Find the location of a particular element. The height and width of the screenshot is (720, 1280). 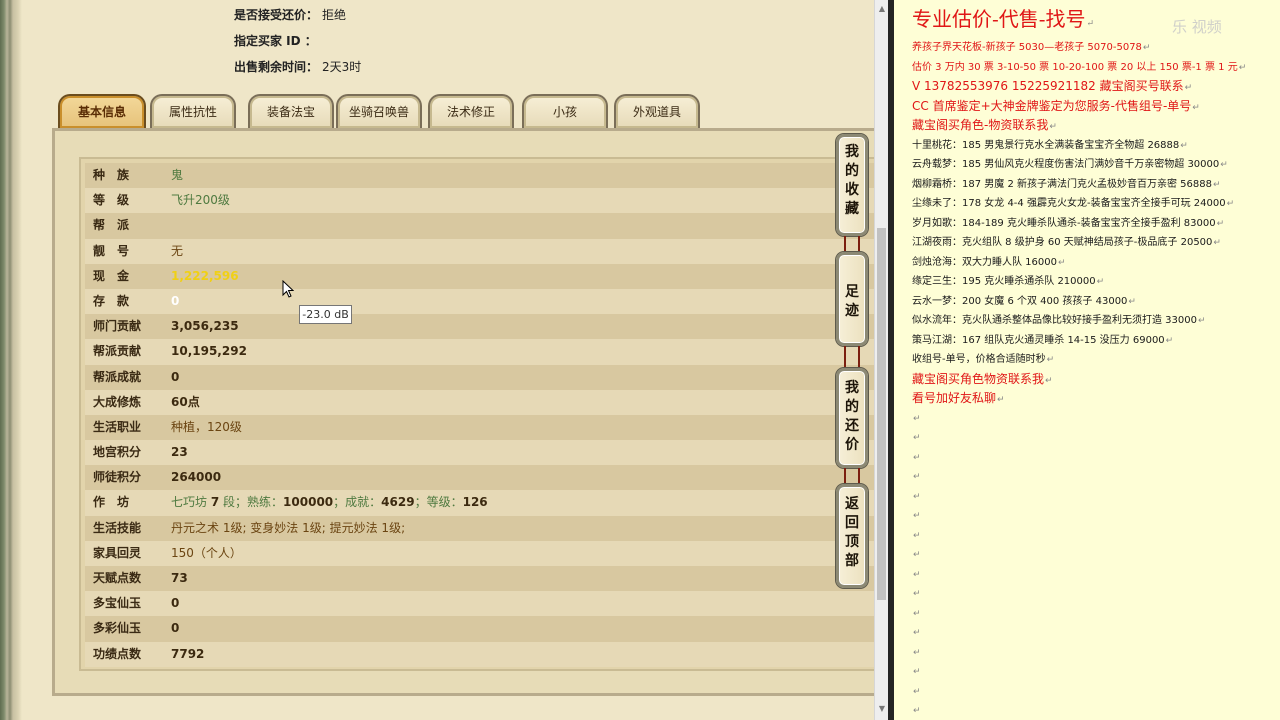

info-value: 7792 is located at coordinates (188, 653).